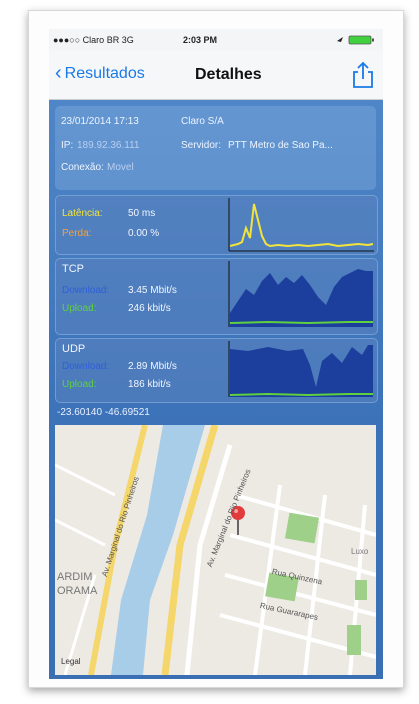 This screenshot has width=419, height=704. Describe the element at coordinates (108, 145) in the screenshot. I see `ip-value: 189.92.36.111` at that location.